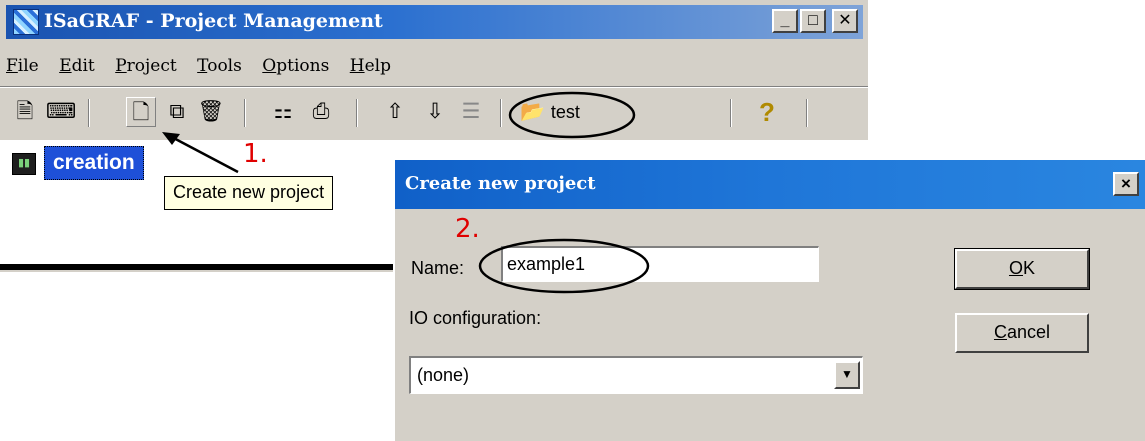 The image size is (1145, 441). What do you see at coordinates (22, 66) in the screenshot?
I see `menu-file: File` at bounding box center [22, 66].